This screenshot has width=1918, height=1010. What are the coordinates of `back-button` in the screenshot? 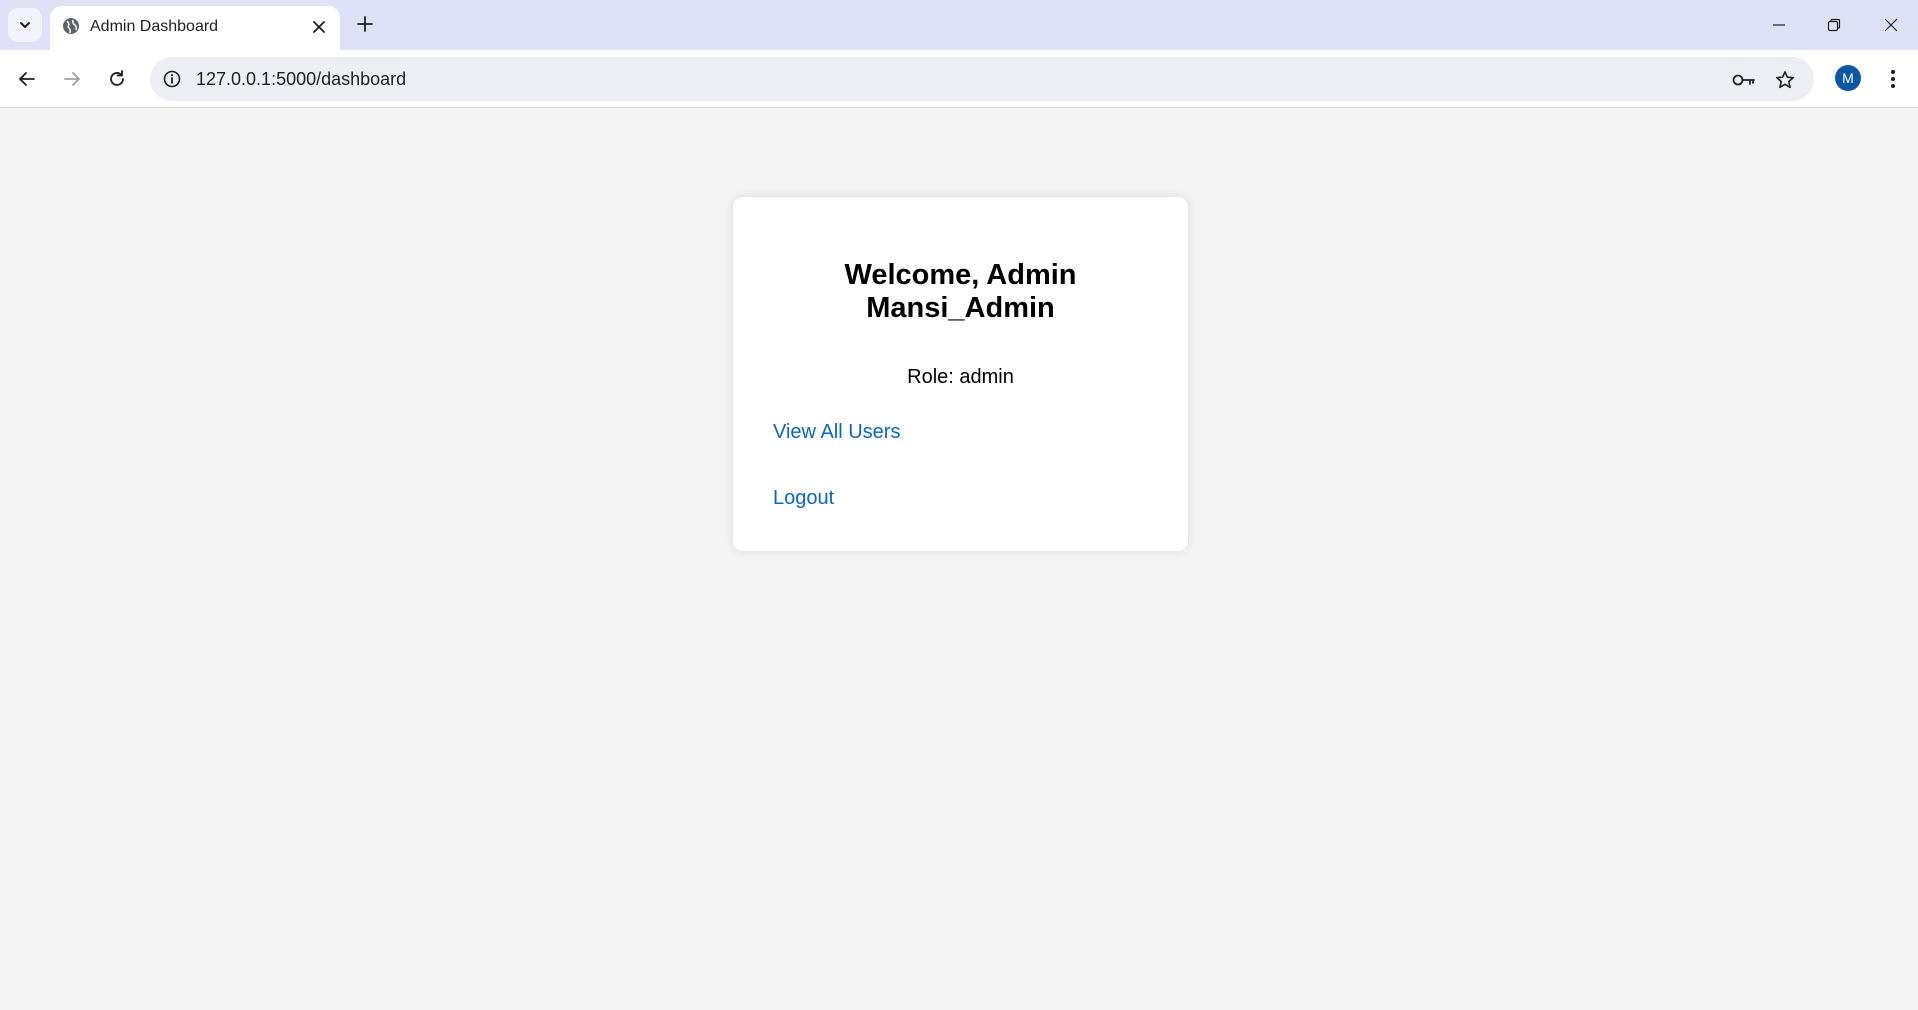 It's located at (27, 79).